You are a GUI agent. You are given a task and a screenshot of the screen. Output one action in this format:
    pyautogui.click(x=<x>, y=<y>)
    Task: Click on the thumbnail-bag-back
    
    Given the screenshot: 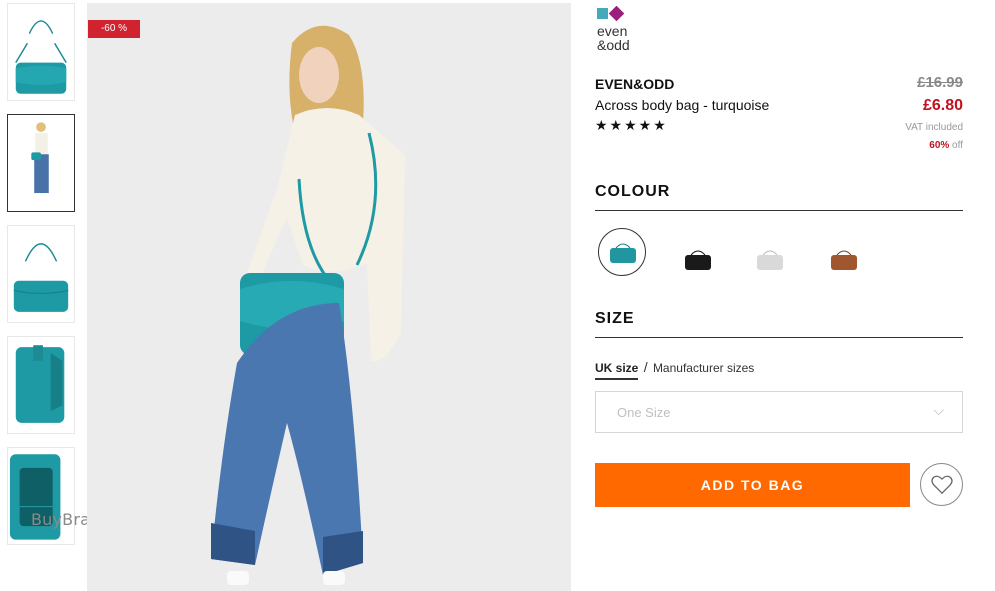 What is the action you would take?
    pyautogui.click(x=41, y=274)
    